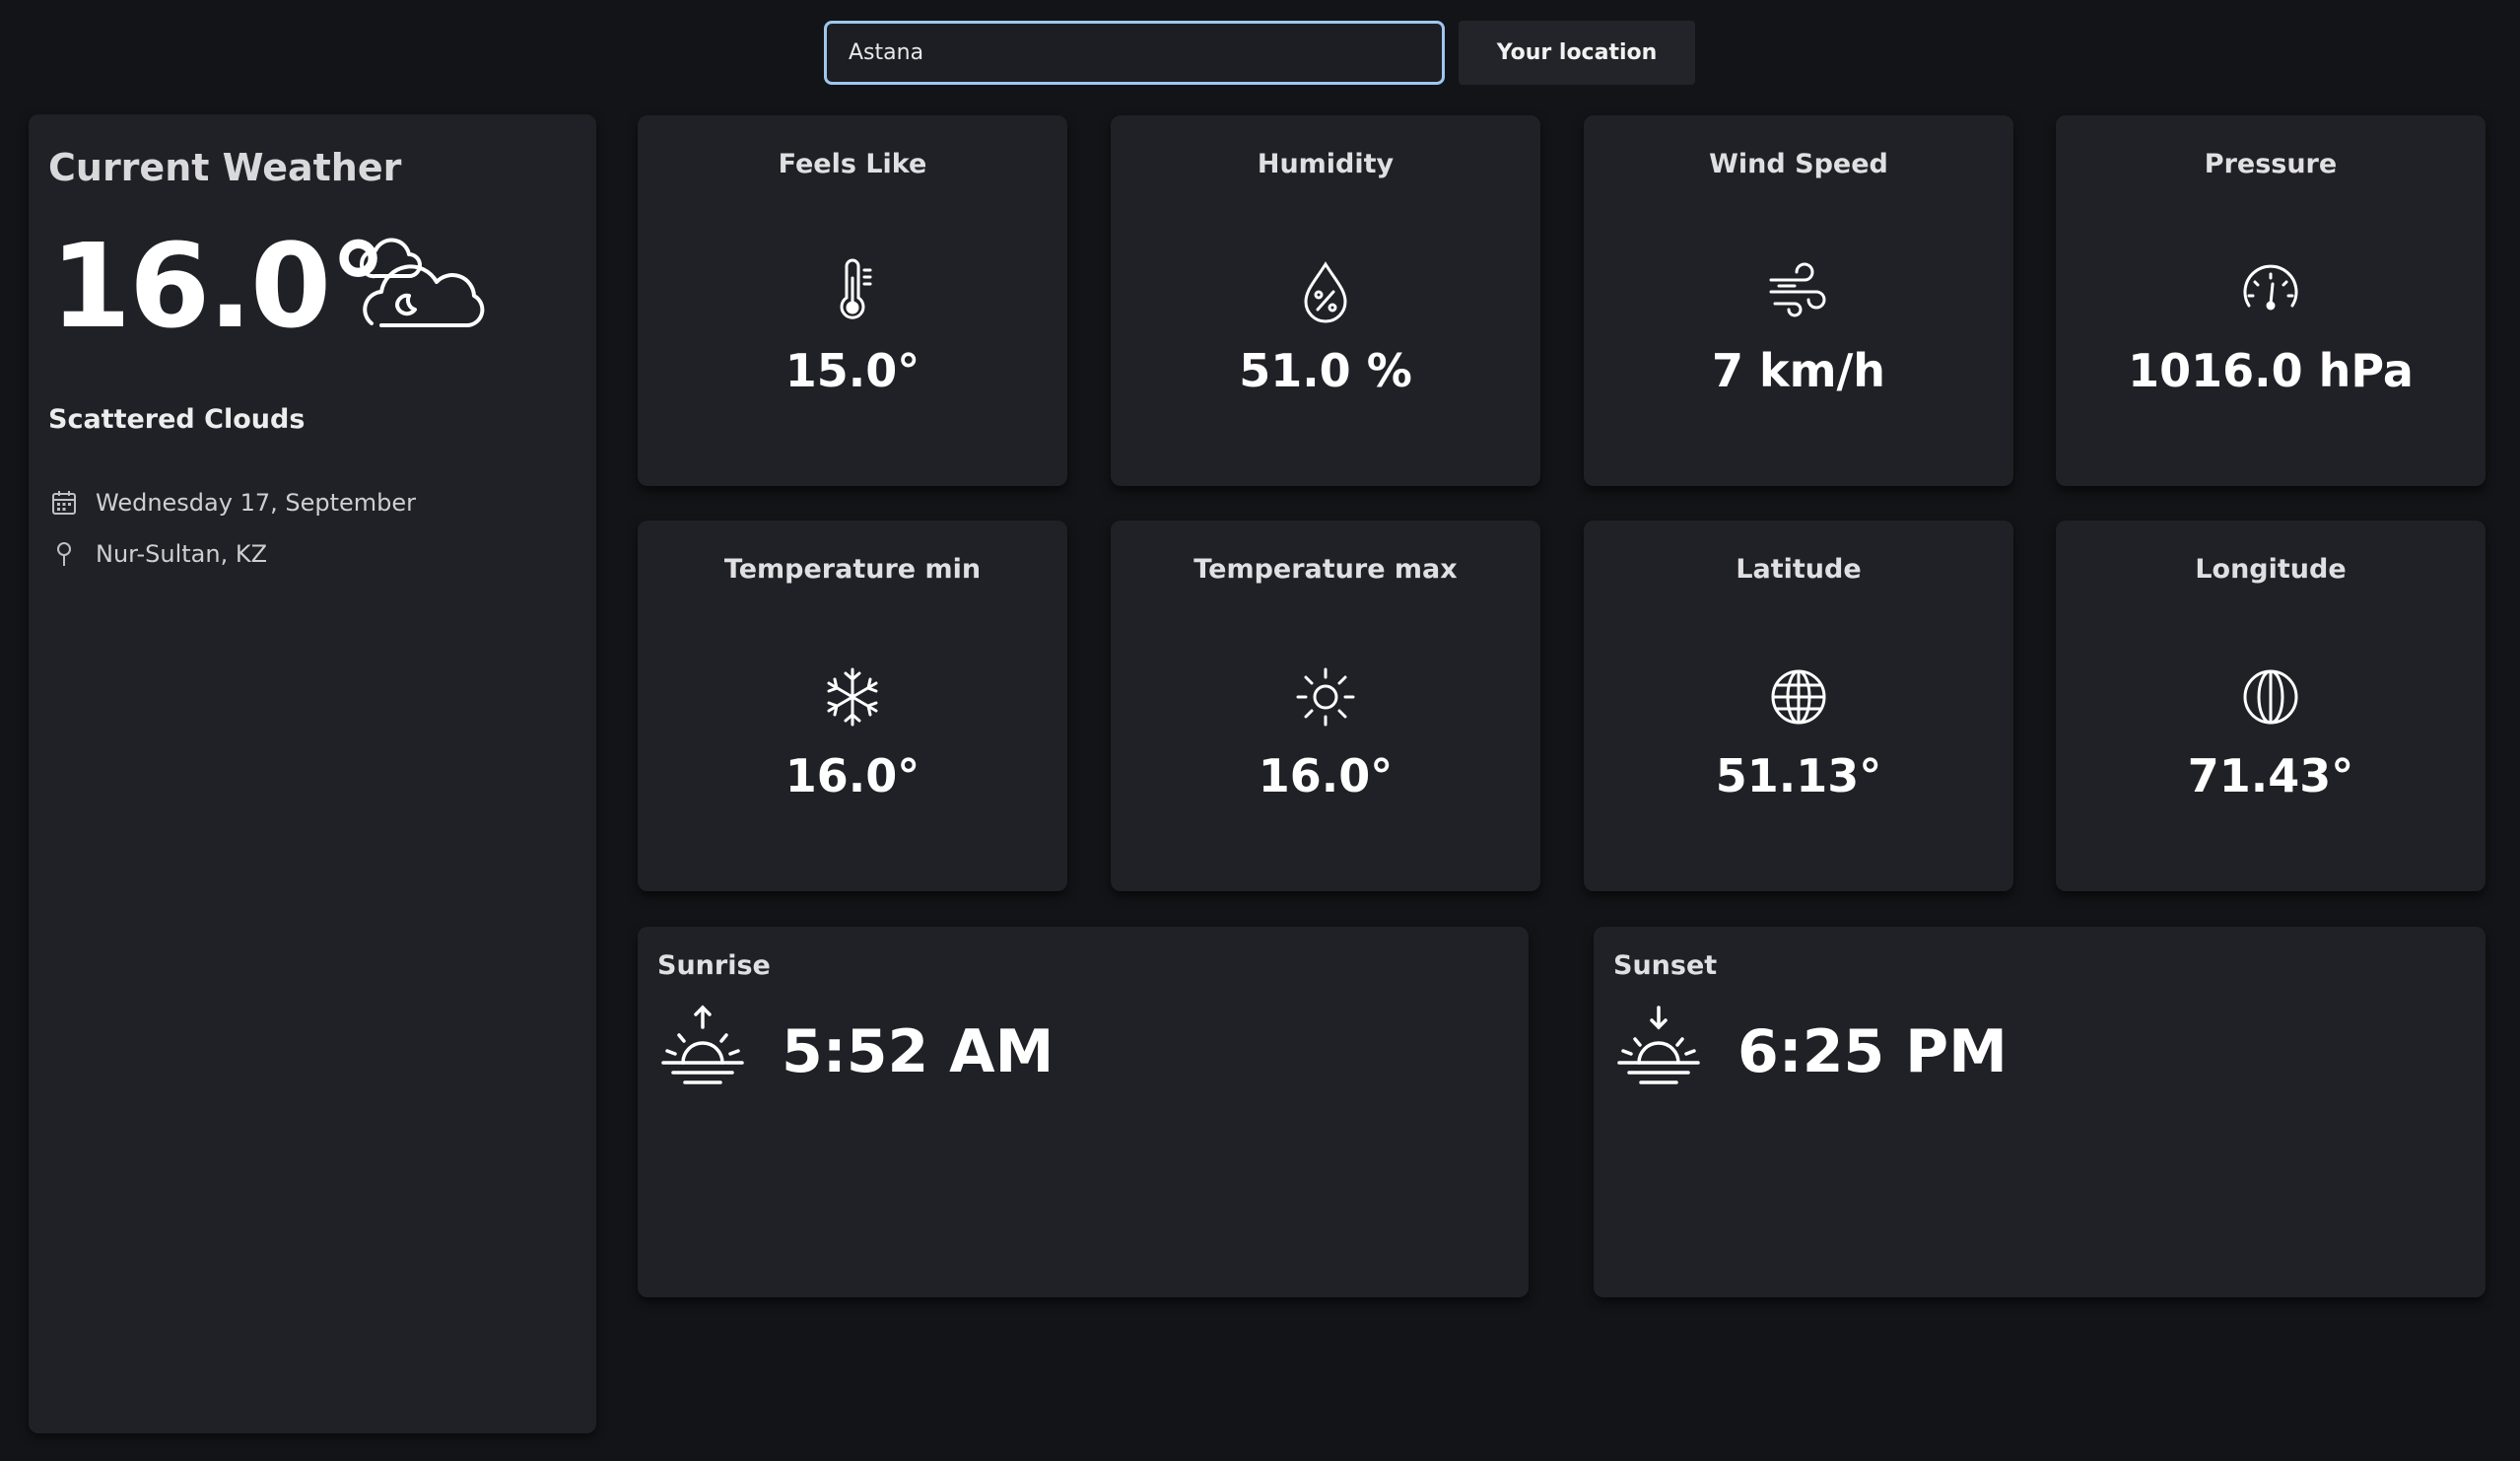 The image size is (2520, 1461). I want to click on card-title: Latitude, so click(1799, 569).